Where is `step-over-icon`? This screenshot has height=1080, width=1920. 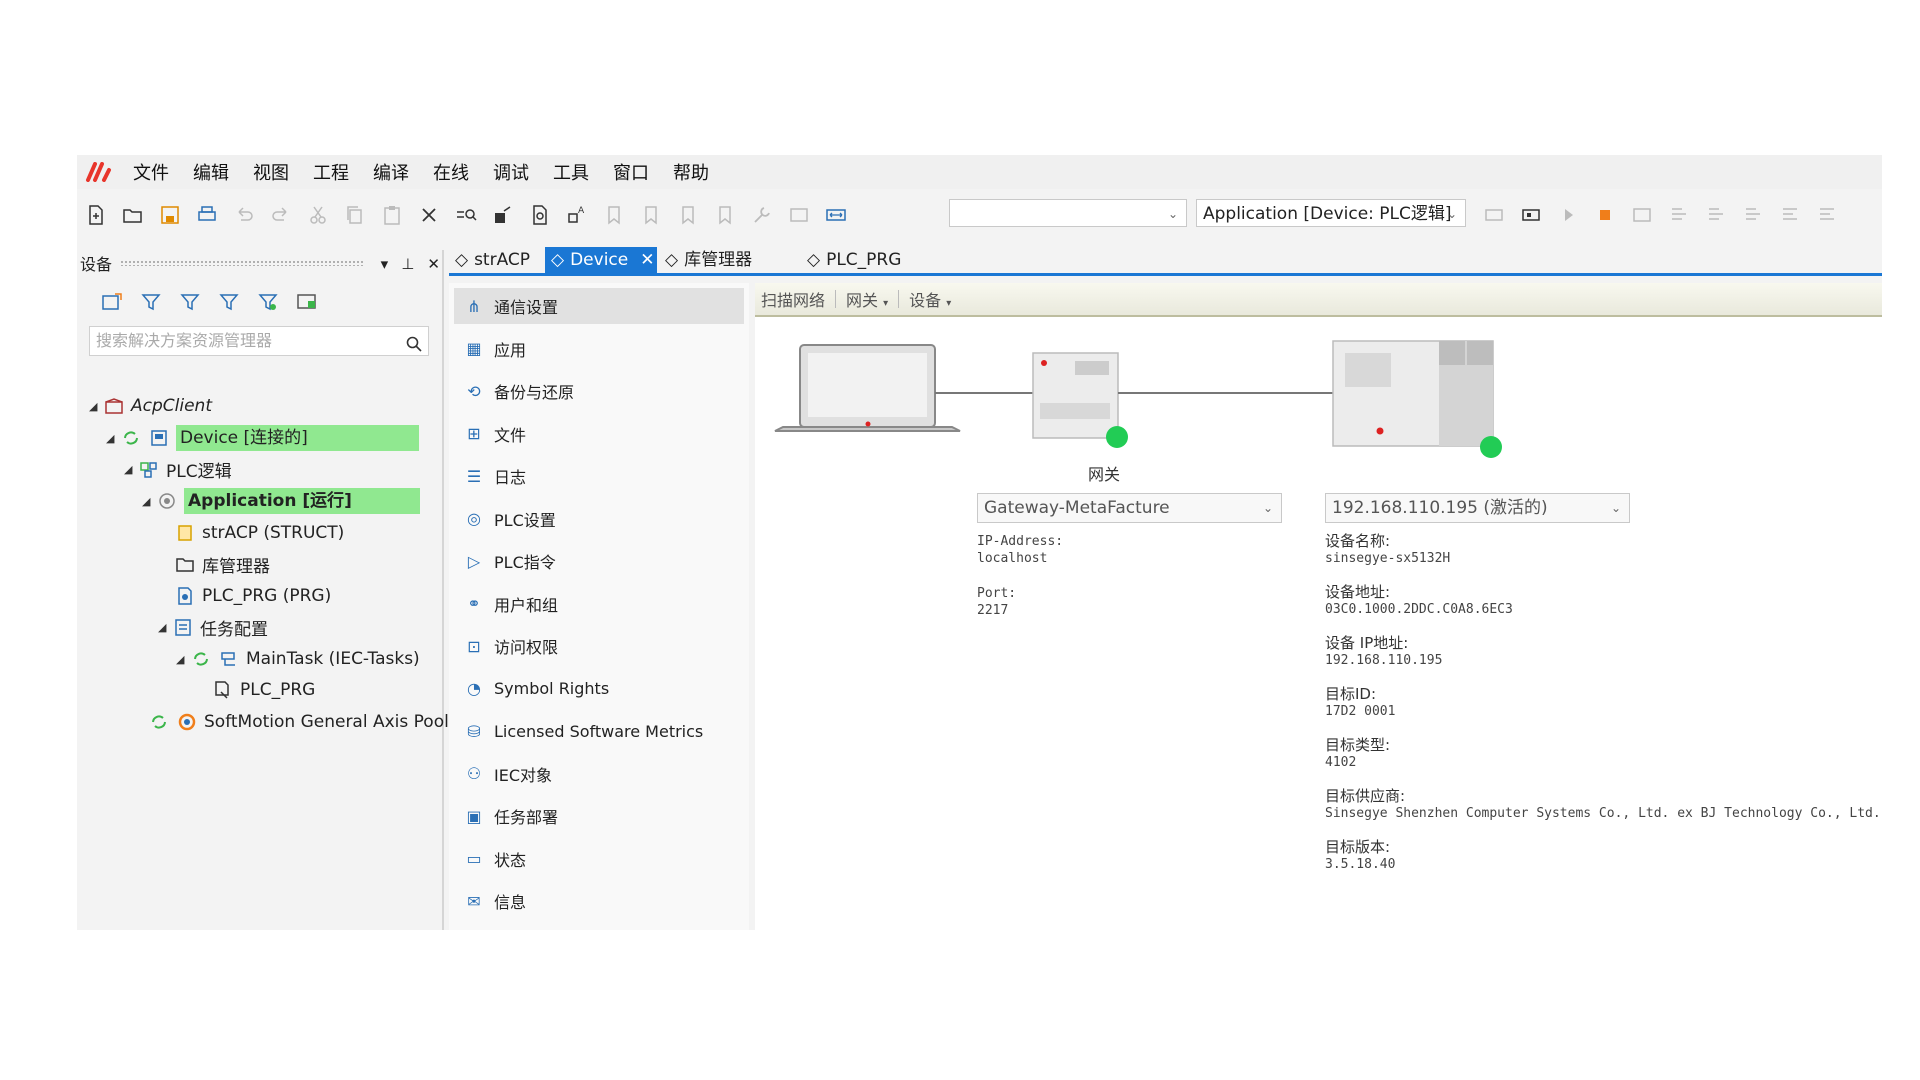 step-over-icon is located at coordinates (1678, 215).